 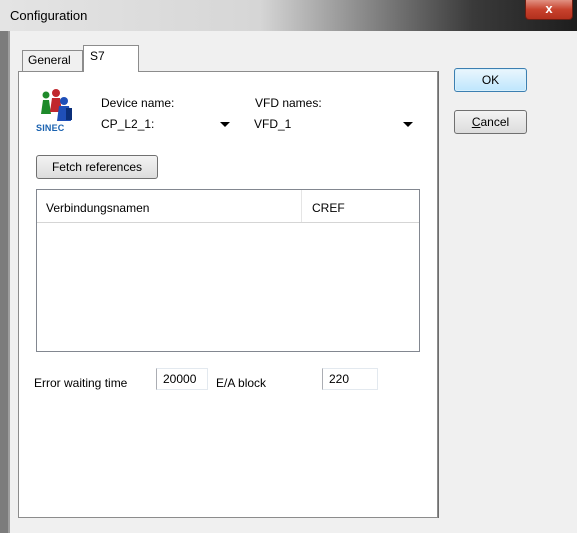 I want to click on list-header: Verbindungsnamen CREF, so click(x=228, y=206).